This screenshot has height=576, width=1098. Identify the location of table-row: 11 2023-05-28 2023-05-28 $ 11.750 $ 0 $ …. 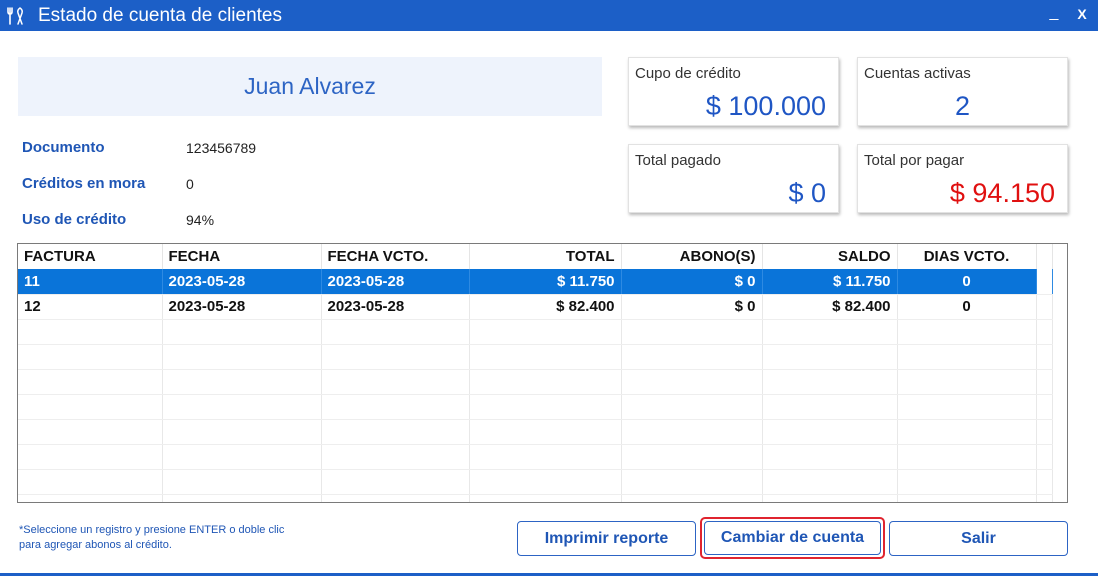
(535, 282).